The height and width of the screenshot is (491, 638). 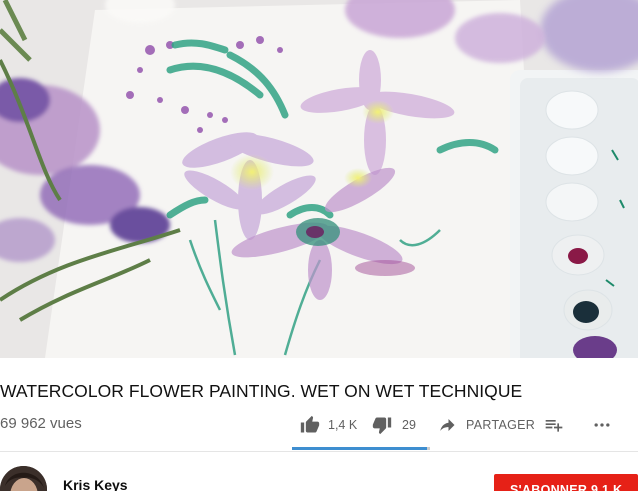 I want to click on dislike-button: 29, so click(x=394, y=425).